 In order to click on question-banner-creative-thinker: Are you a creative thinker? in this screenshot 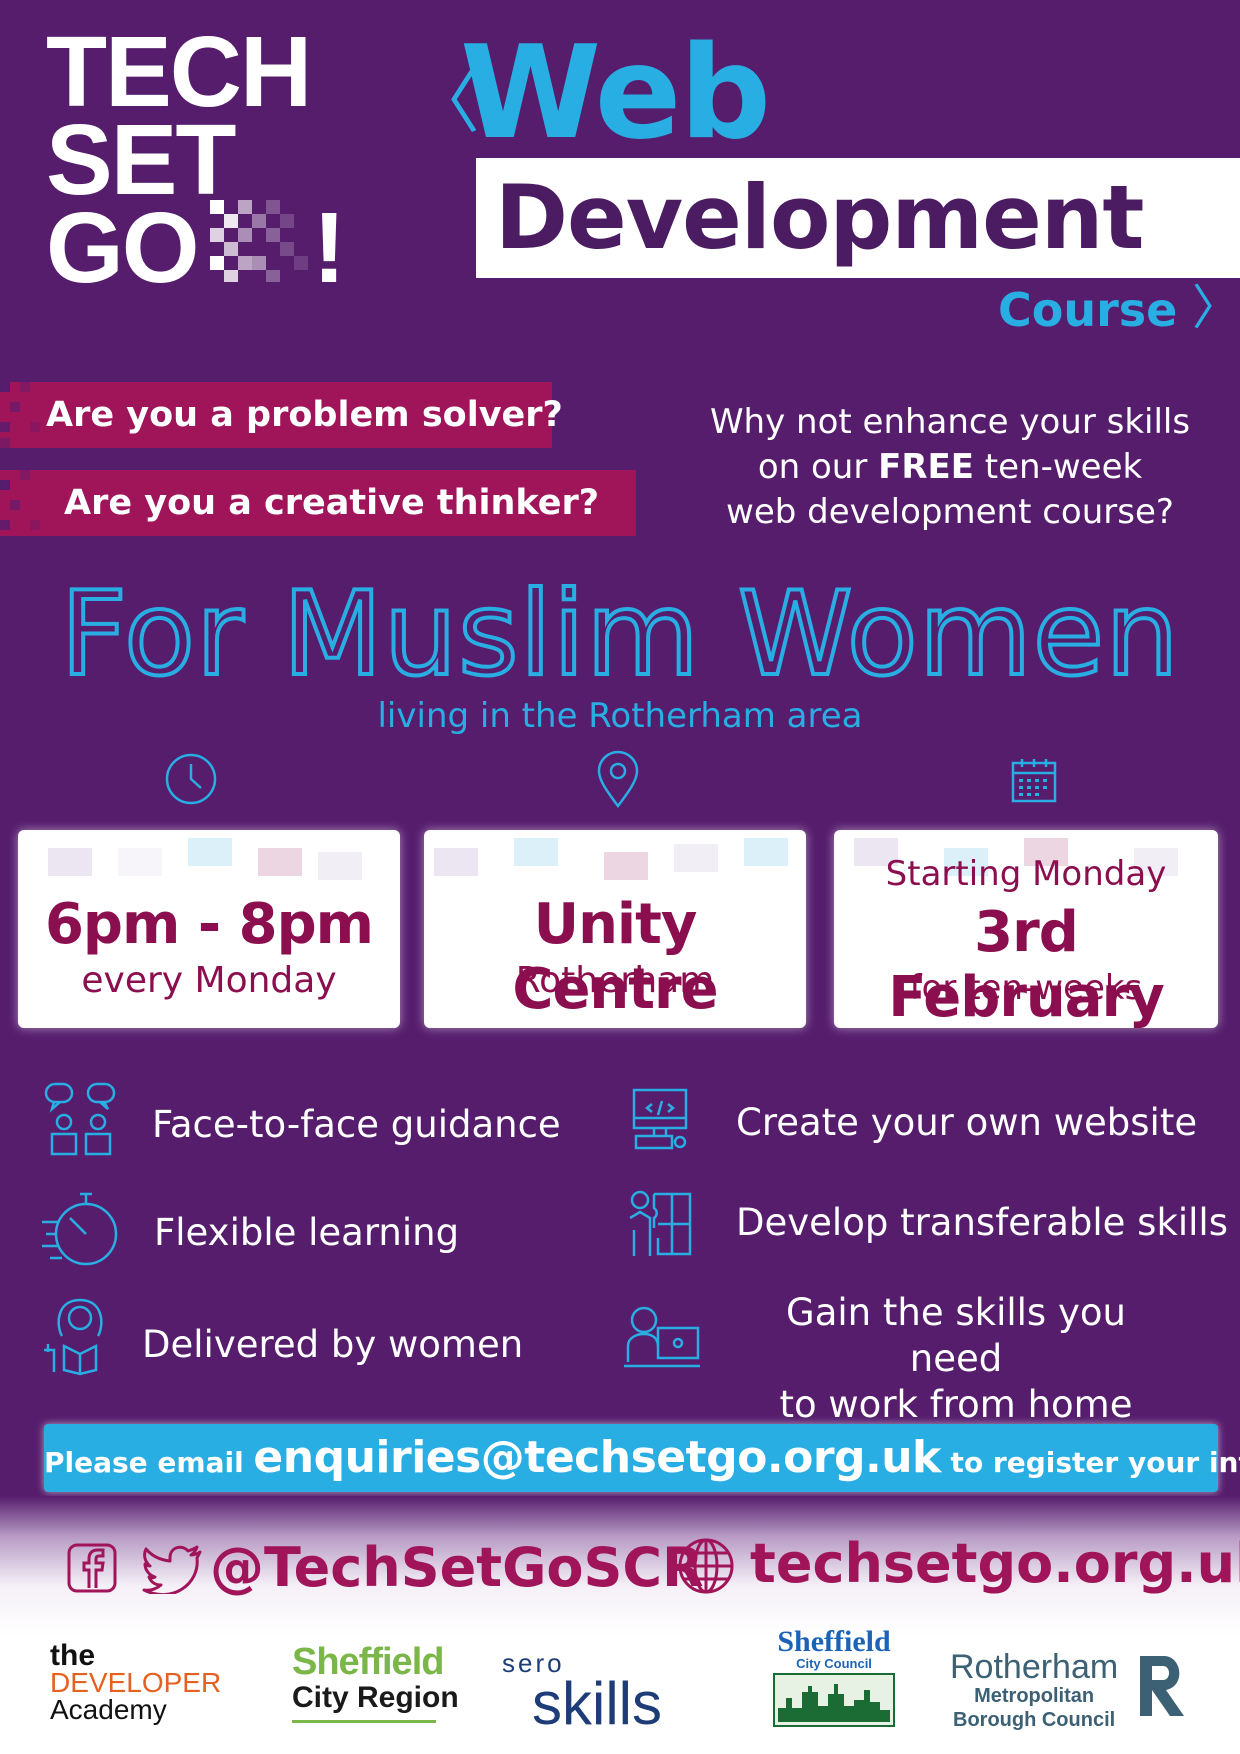, I will do `click(318, 503)`.